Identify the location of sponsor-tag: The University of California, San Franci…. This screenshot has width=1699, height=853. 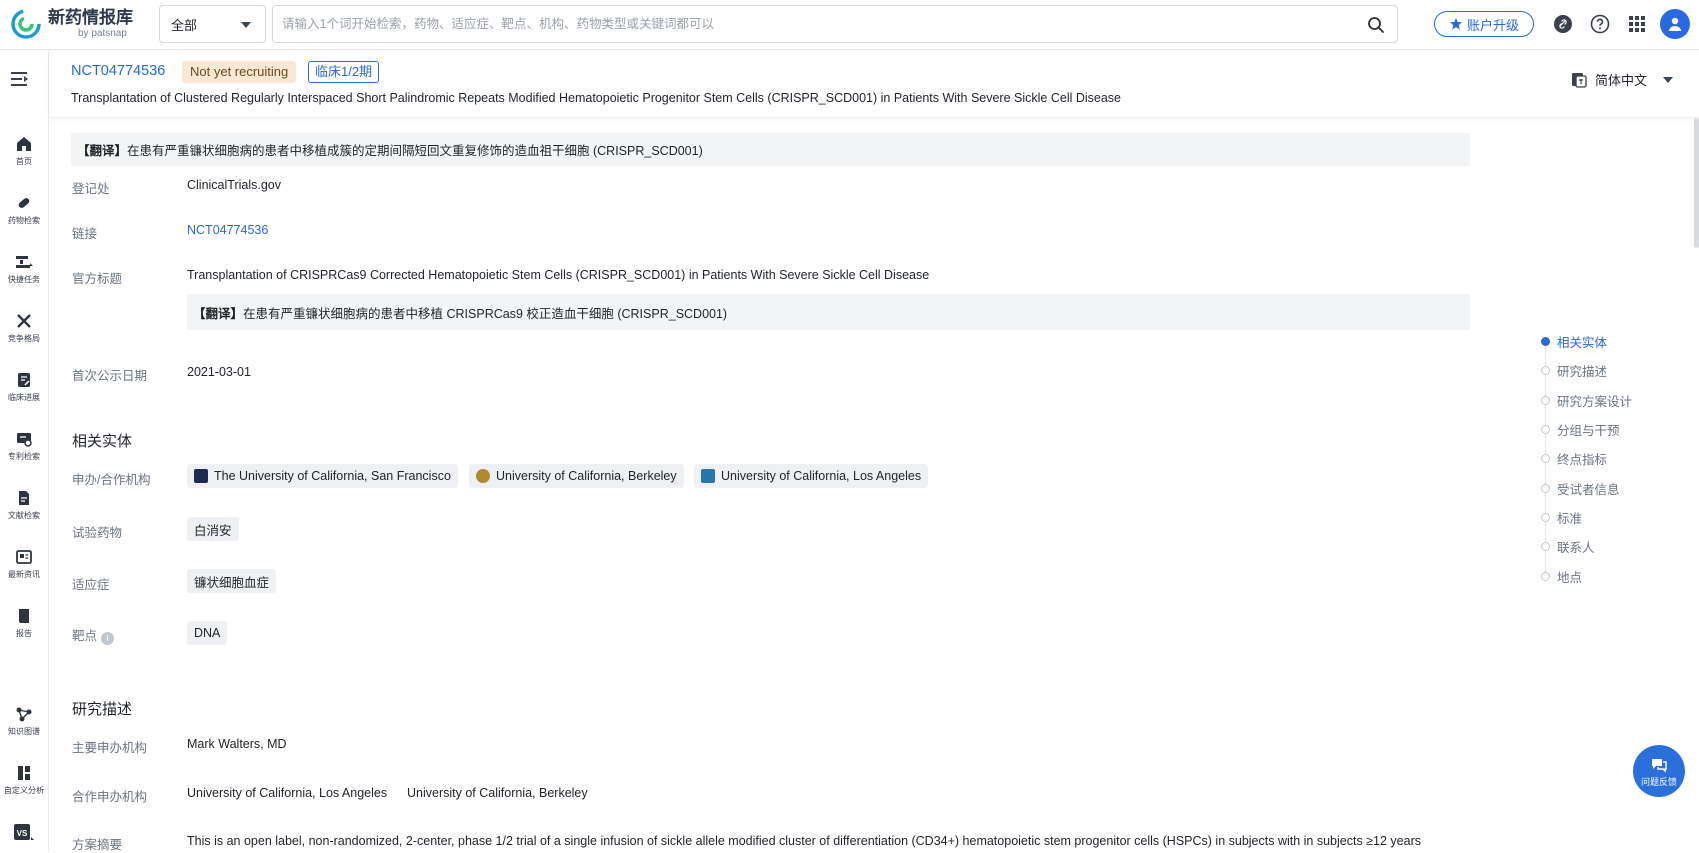
(322, 476).